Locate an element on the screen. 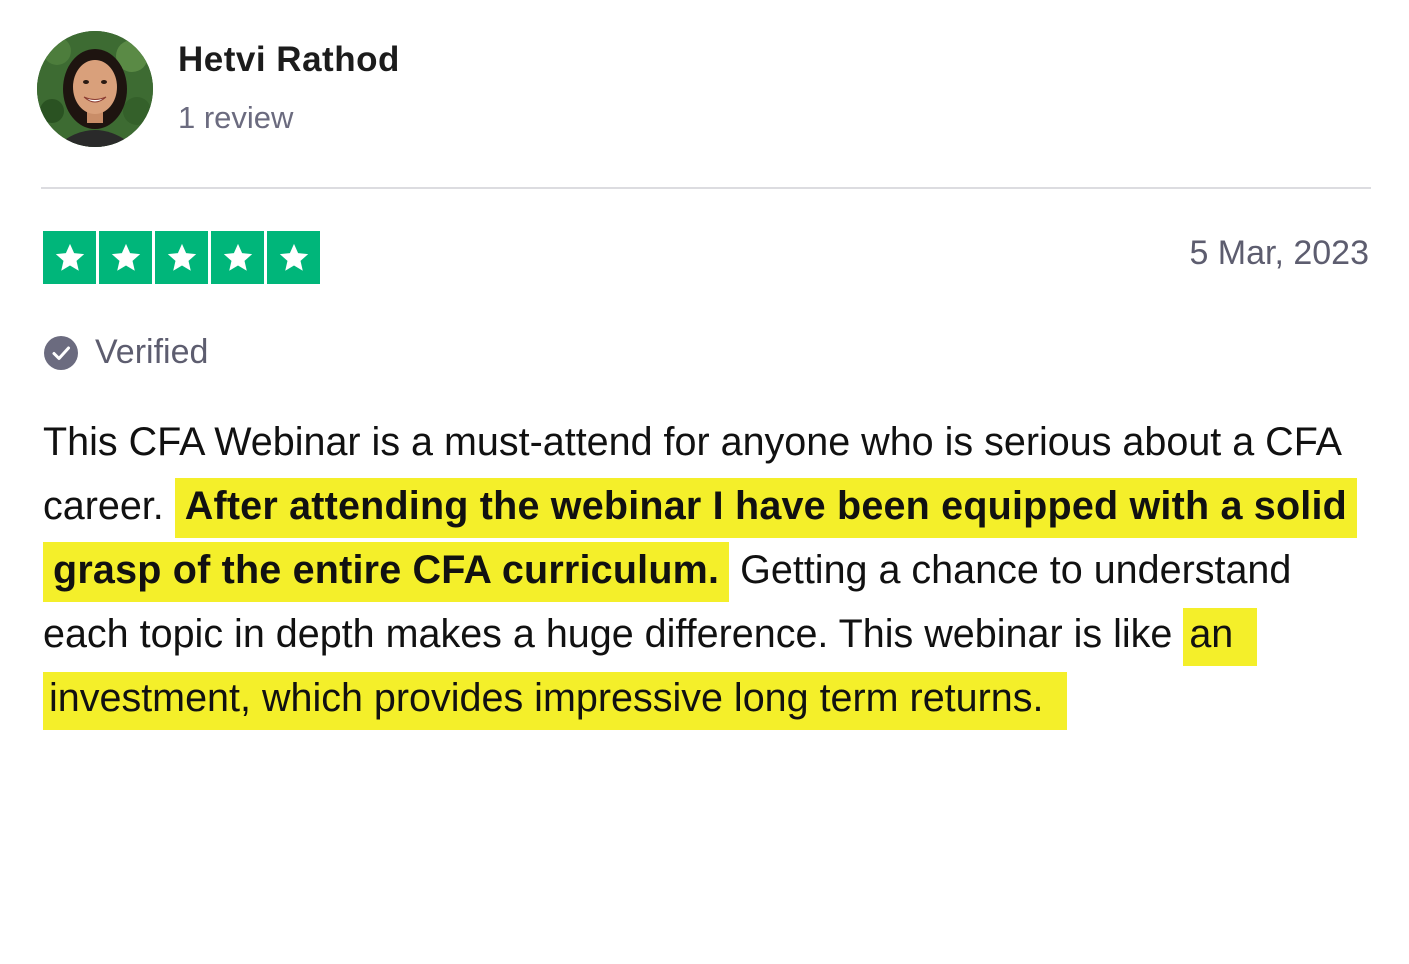 This screenshot has height=964, width=1409. review-date: 5 Mar, 2023 is located at coordinates (1279, 253).